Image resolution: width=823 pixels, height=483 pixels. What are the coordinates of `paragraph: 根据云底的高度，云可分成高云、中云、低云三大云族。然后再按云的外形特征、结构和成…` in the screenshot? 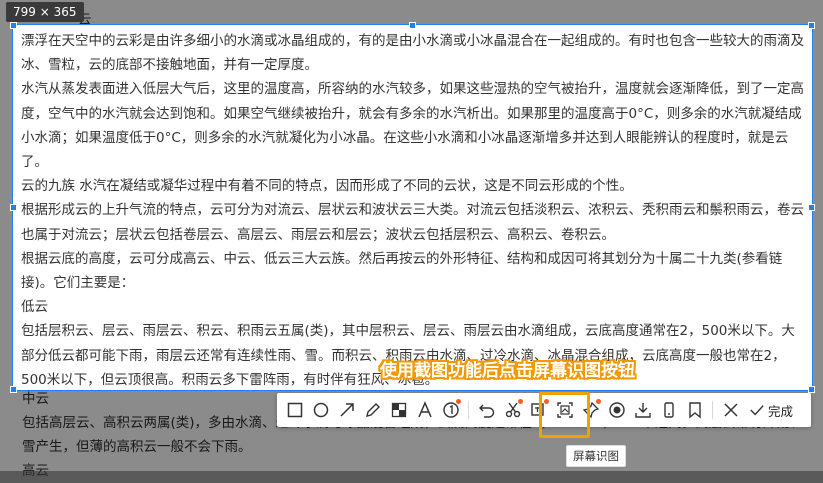 It's located at (402, 271).